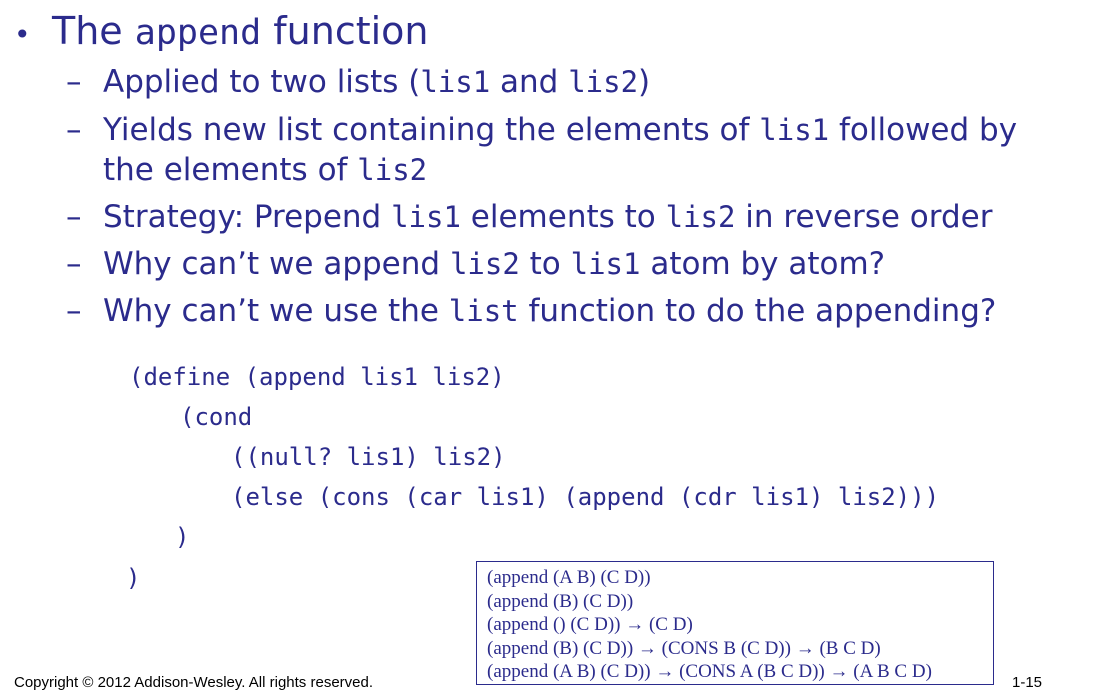 The width and height of the screenshot is (1101, 698). What do you see at coordinates (276, 264) in the screenshot?
I see `bullet-text: Why can’t we append` at bounding box center [276, 264].